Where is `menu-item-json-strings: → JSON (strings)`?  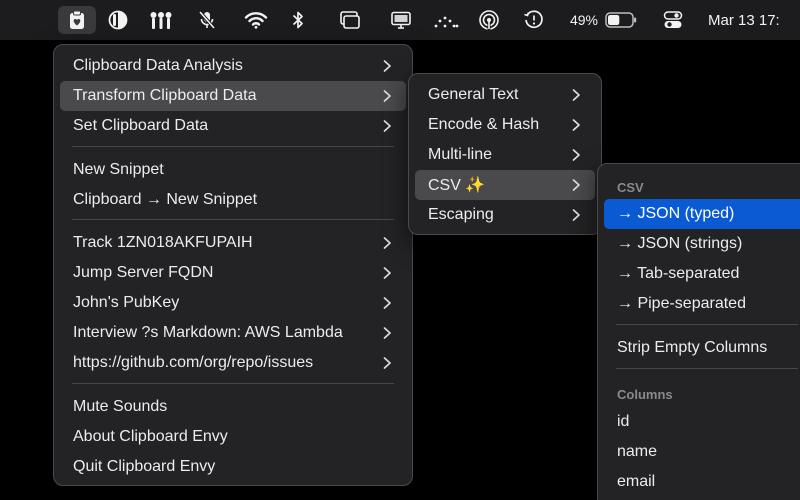 menu-item-json-strings: → JSON (strings) is located at coordinates (702, 244).